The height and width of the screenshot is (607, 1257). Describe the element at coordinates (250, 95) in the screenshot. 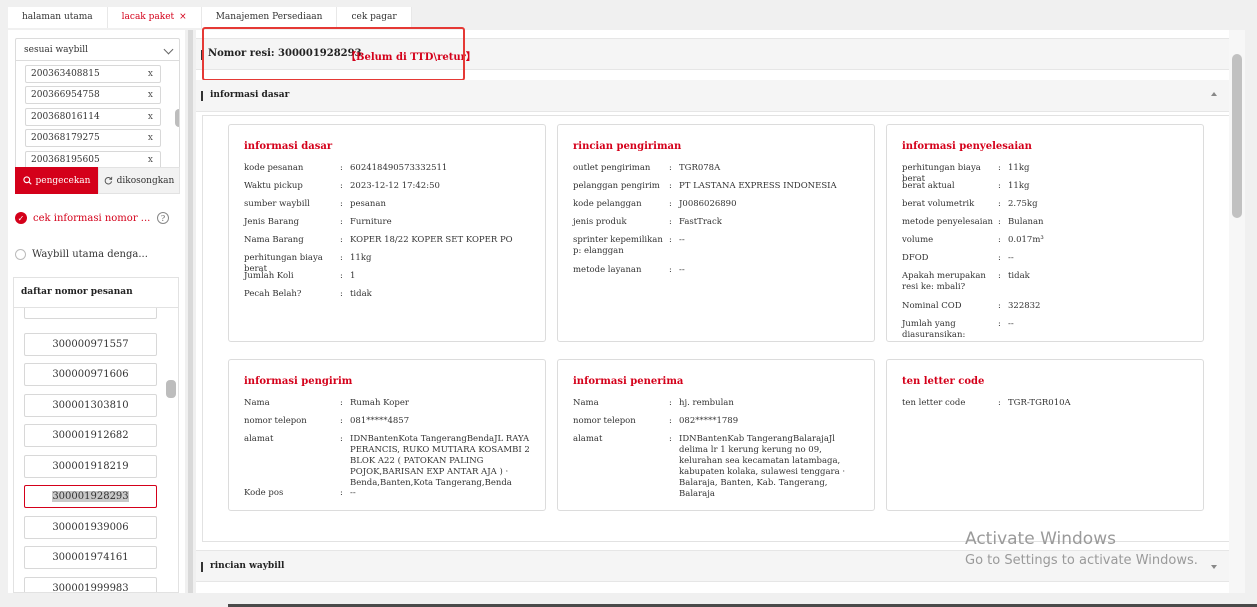

I see `section-title: informasi dasar` at that location.